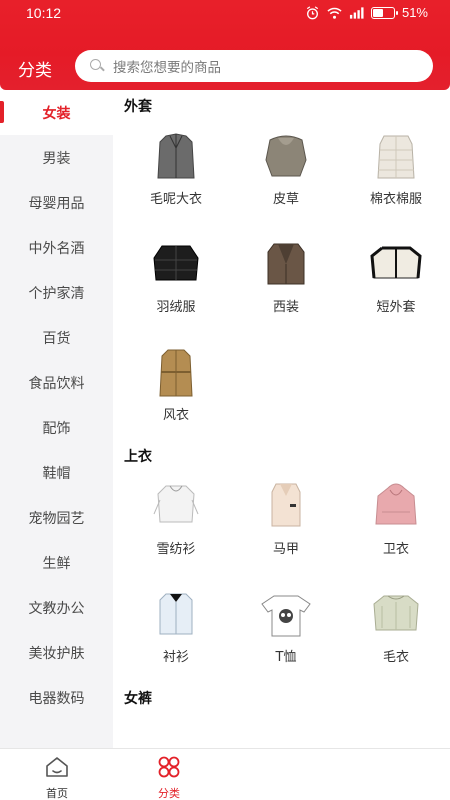 Image resolution: width=450 pixels, height=800 pixels. Describe the element at coordinates (395, 549) in the screenshot. I see `category-tile-label: 卫衣` at that location.